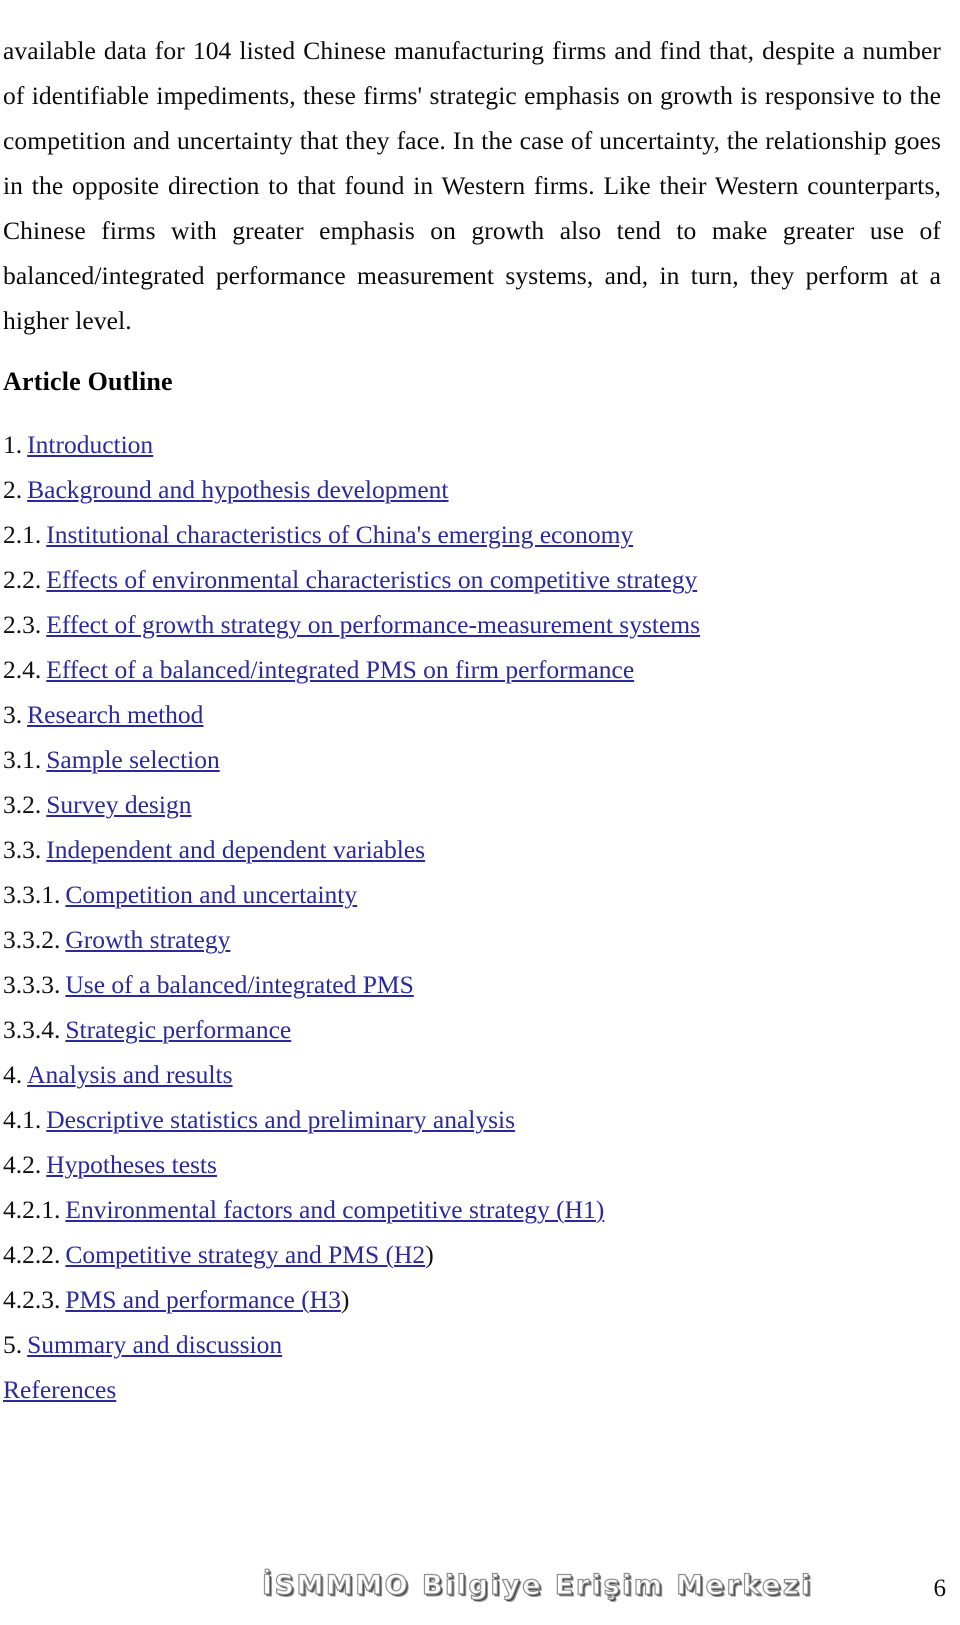 The height and width of the screenshot is (1625, 960). What do you see at coordinates (22, 849) in the screenshot?
I see `outline-item-number: 3.3.` at bounding box center [22, 849].